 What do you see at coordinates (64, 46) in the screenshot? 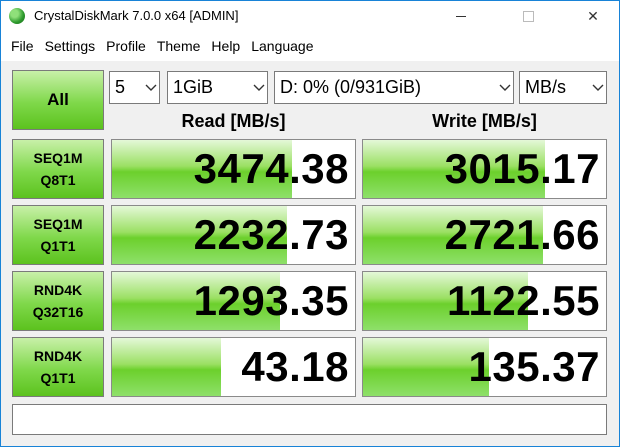
I see `menu-settings: Settings` at bounding box center [64, 46].